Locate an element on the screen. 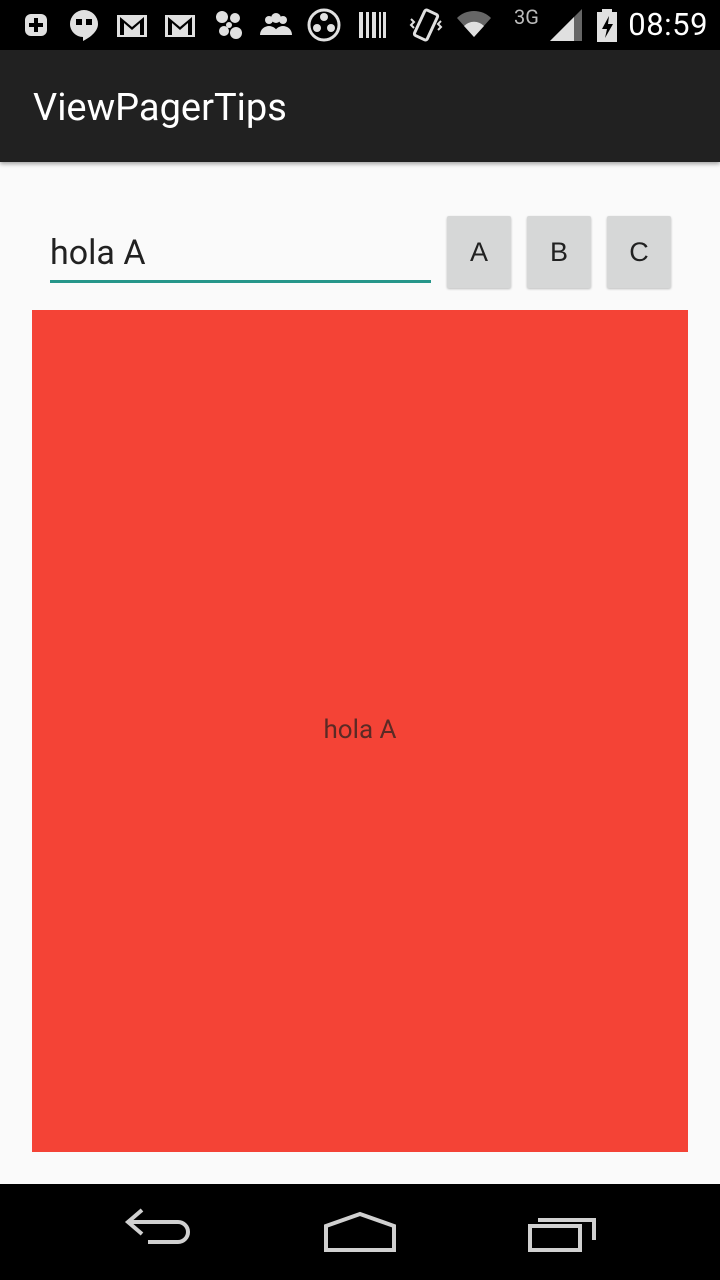 This screenshot has height=1280, width=720. people-icon is located at coordinates (276, 25).